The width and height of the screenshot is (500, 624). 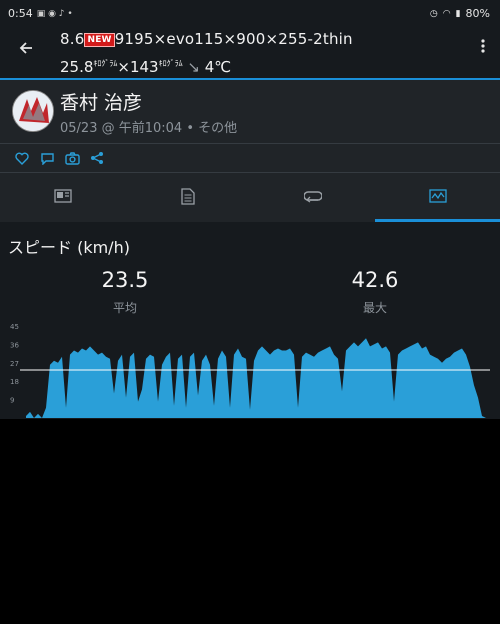 I want to click on activity-title: 8.6 NEW 9195×evo115×900×255-2thin, so click(x=206, y=39).